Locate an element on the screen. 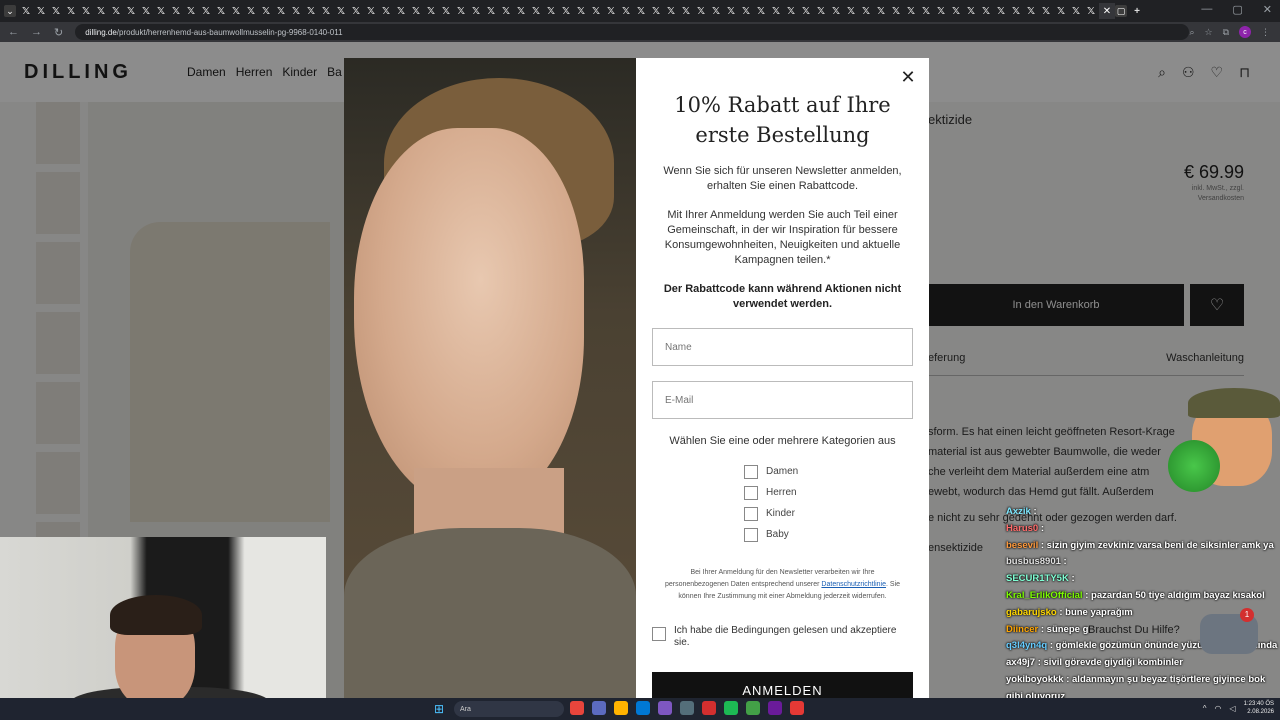  minimize-icon: — is located at coordinates (1206, 9).